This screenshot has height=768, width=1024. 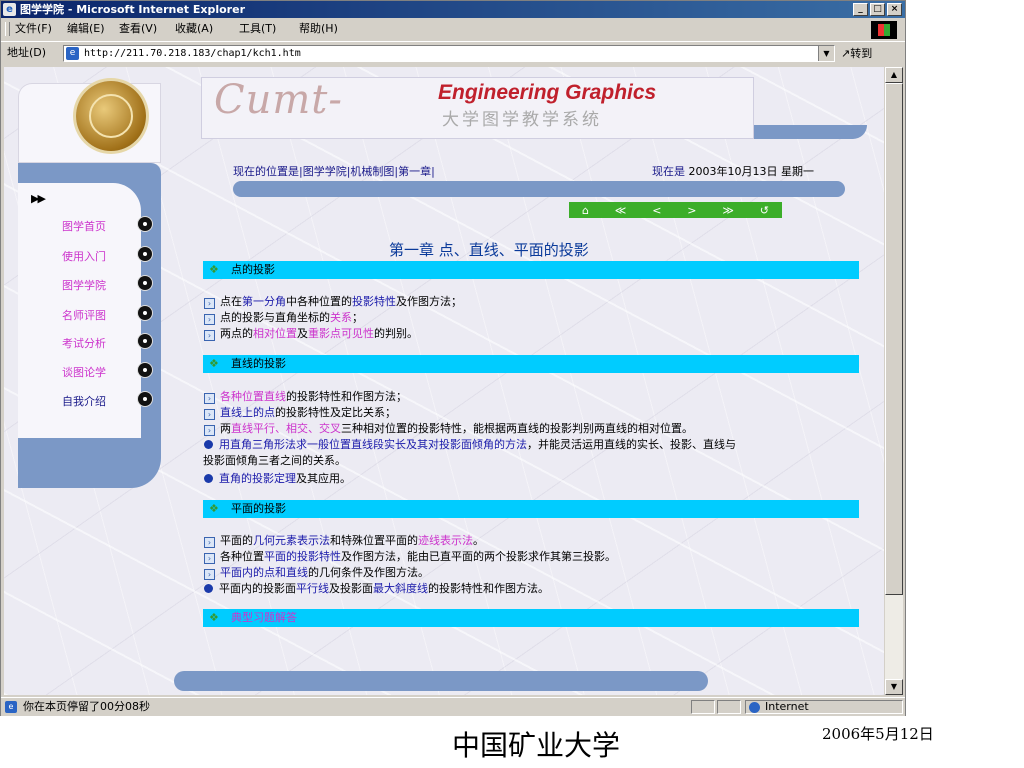 What do you see at coordinates (33, 29) in the screenshot?
I see `menu-file: 文件(F)` at bounding box center [33, 29].